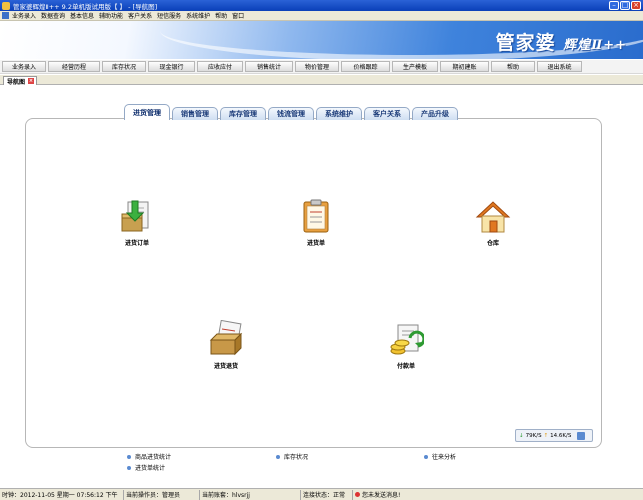  Describe the element at coordinates (140, 15) in the screenshot. I see `menu-item-crm: 客户关系` at that location.